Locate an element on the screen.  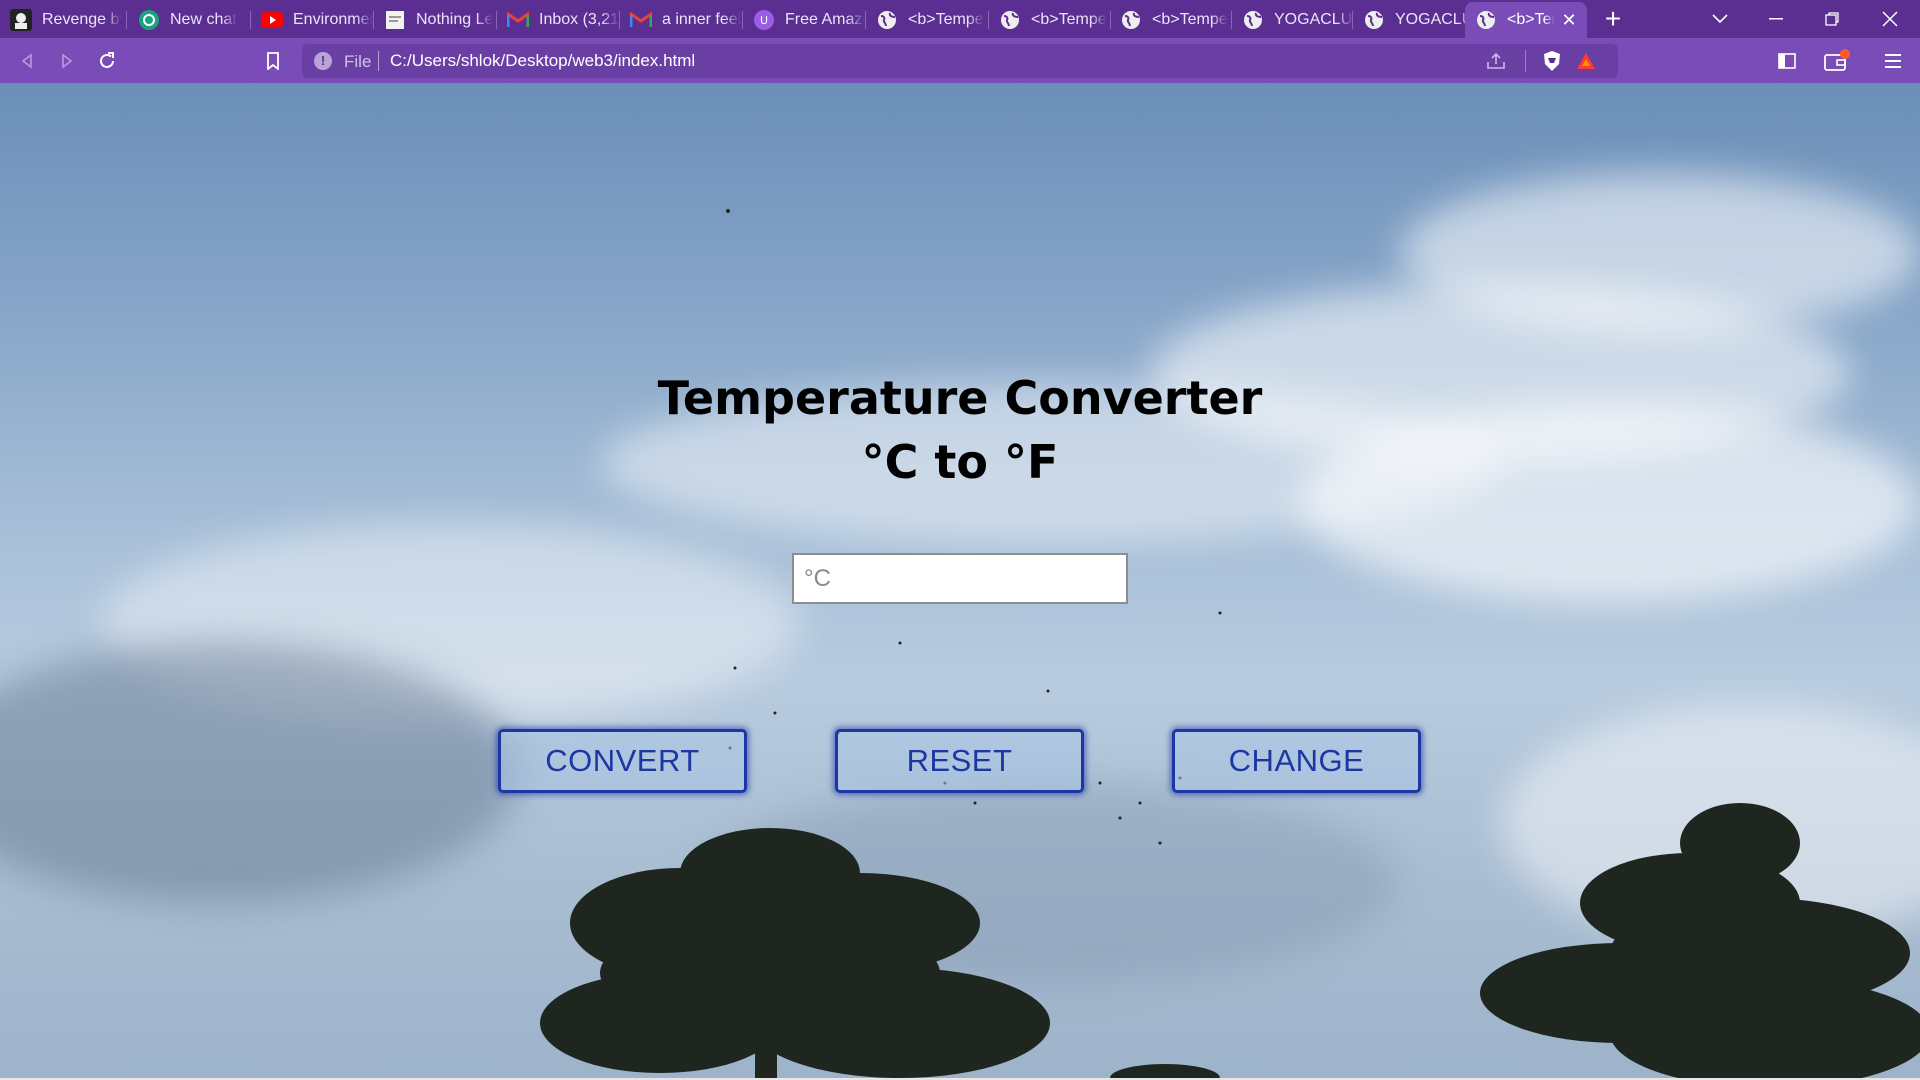
chatgpt-icon is located at coordinates (149, 20).